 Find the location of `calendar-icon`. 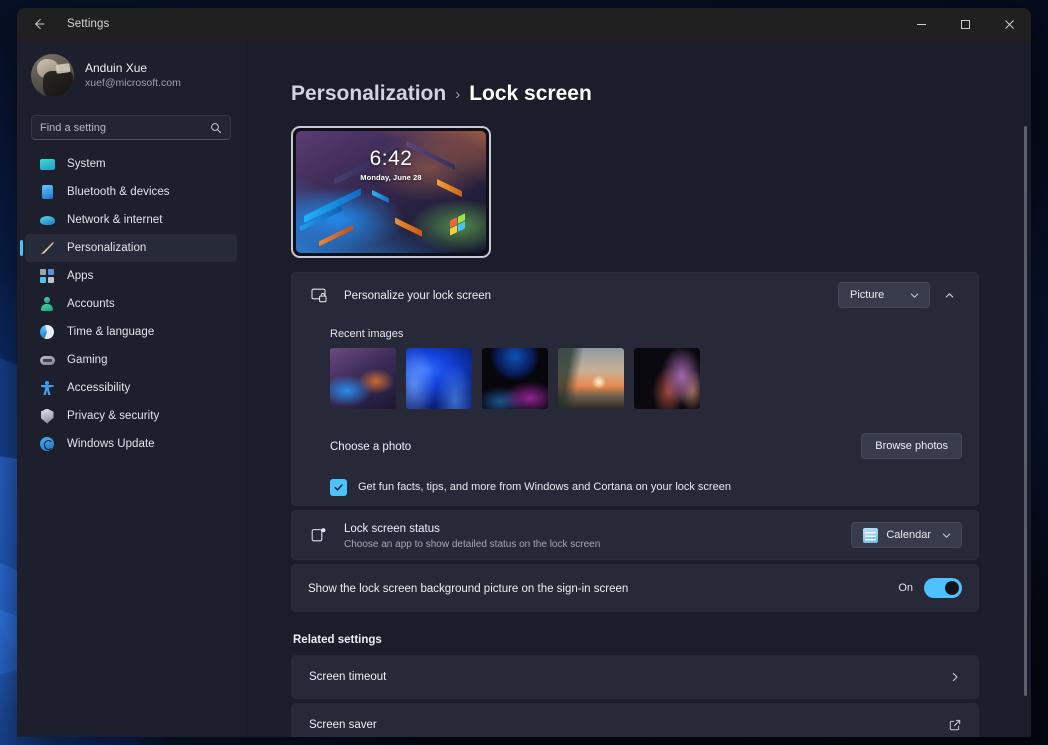

calendar-icon is located at coordinates (871, 535).